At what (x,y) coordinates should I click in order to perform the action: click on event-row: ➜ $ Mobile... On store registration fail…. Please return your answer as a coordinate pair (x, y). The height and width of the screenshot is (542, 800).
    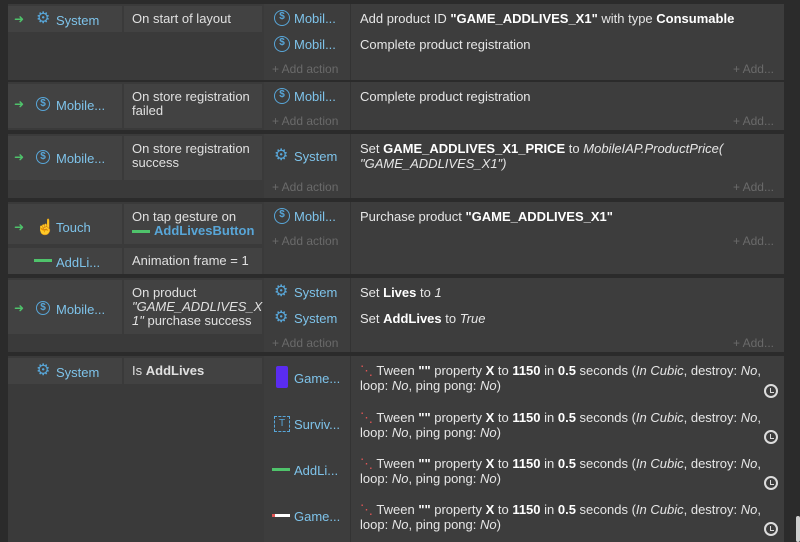
    Looking at the image, I should click on (396, 106).